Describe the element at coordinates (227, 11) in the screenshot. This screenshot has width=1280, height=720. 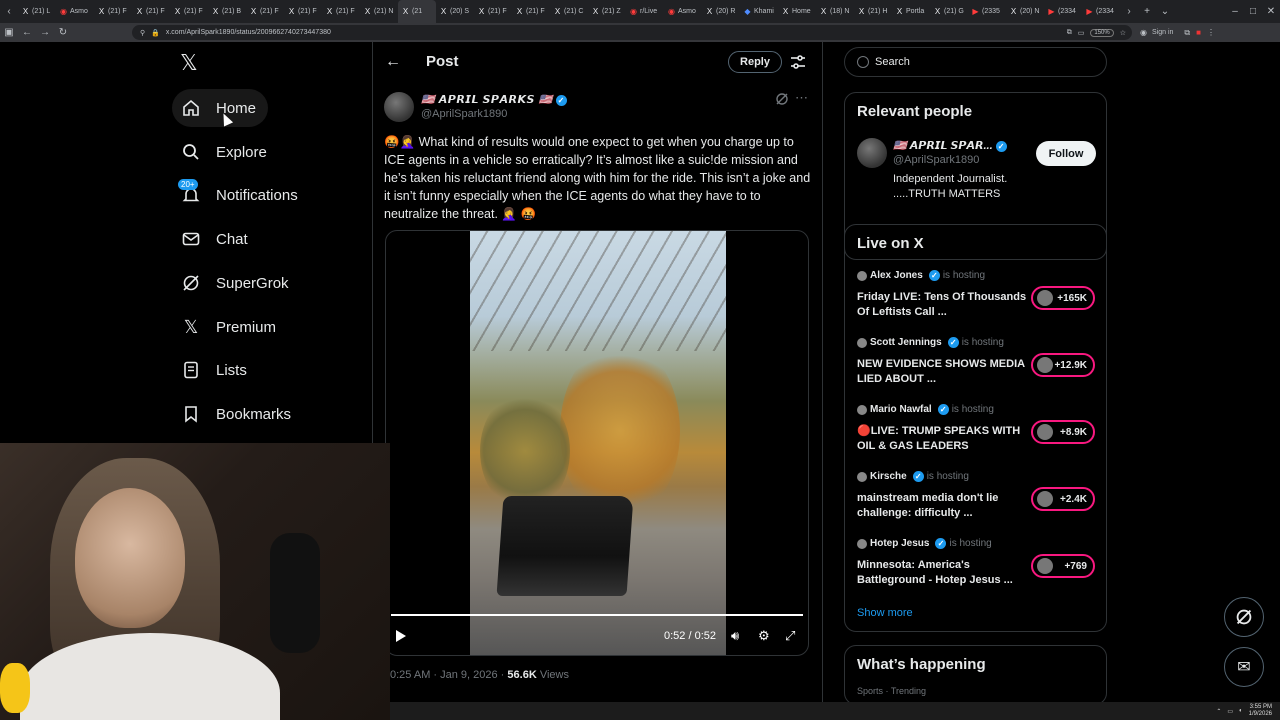
I see `browser-tab: X (21) B` at that location.